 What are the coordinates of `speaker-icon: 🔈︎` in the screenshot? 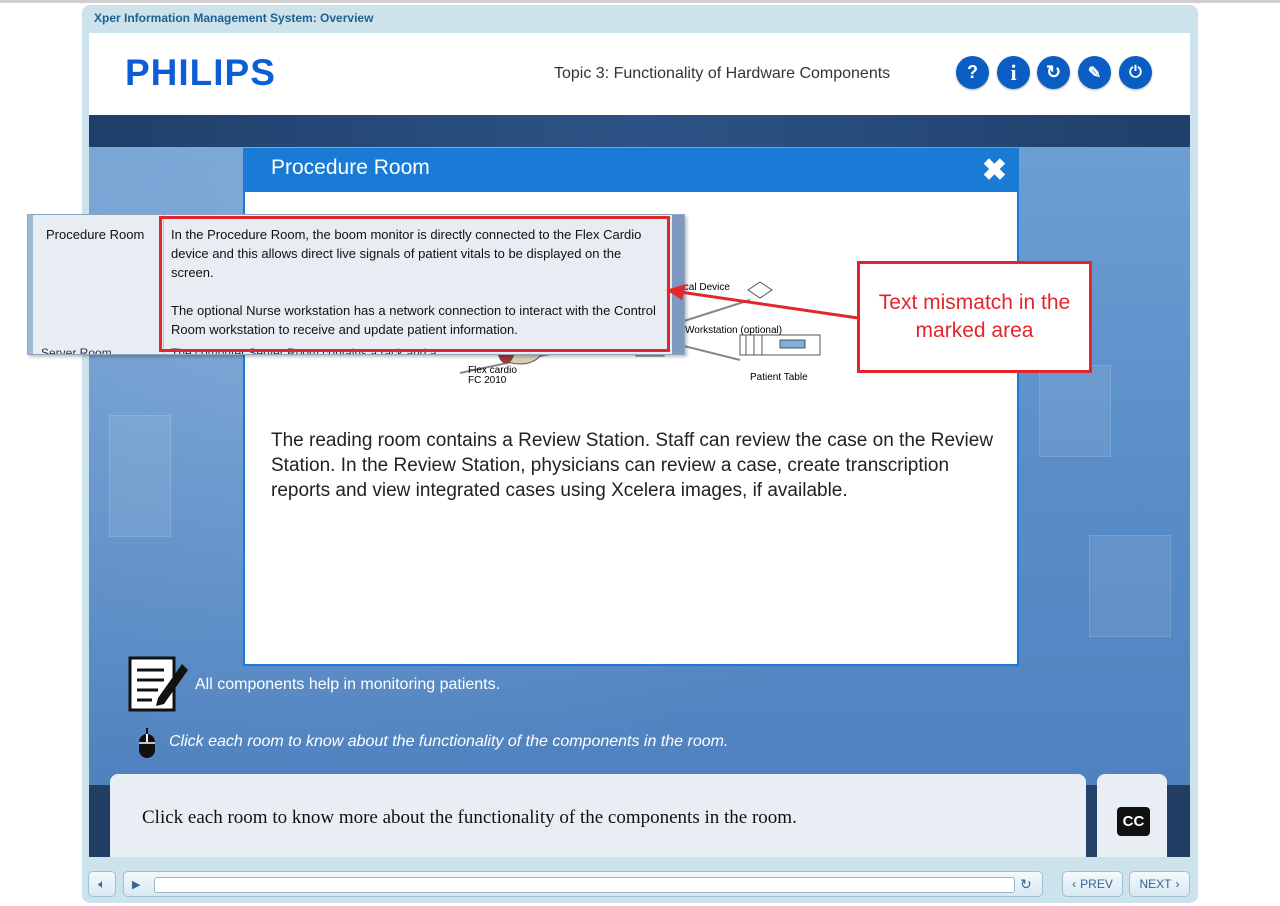 It's located at (102, 883).